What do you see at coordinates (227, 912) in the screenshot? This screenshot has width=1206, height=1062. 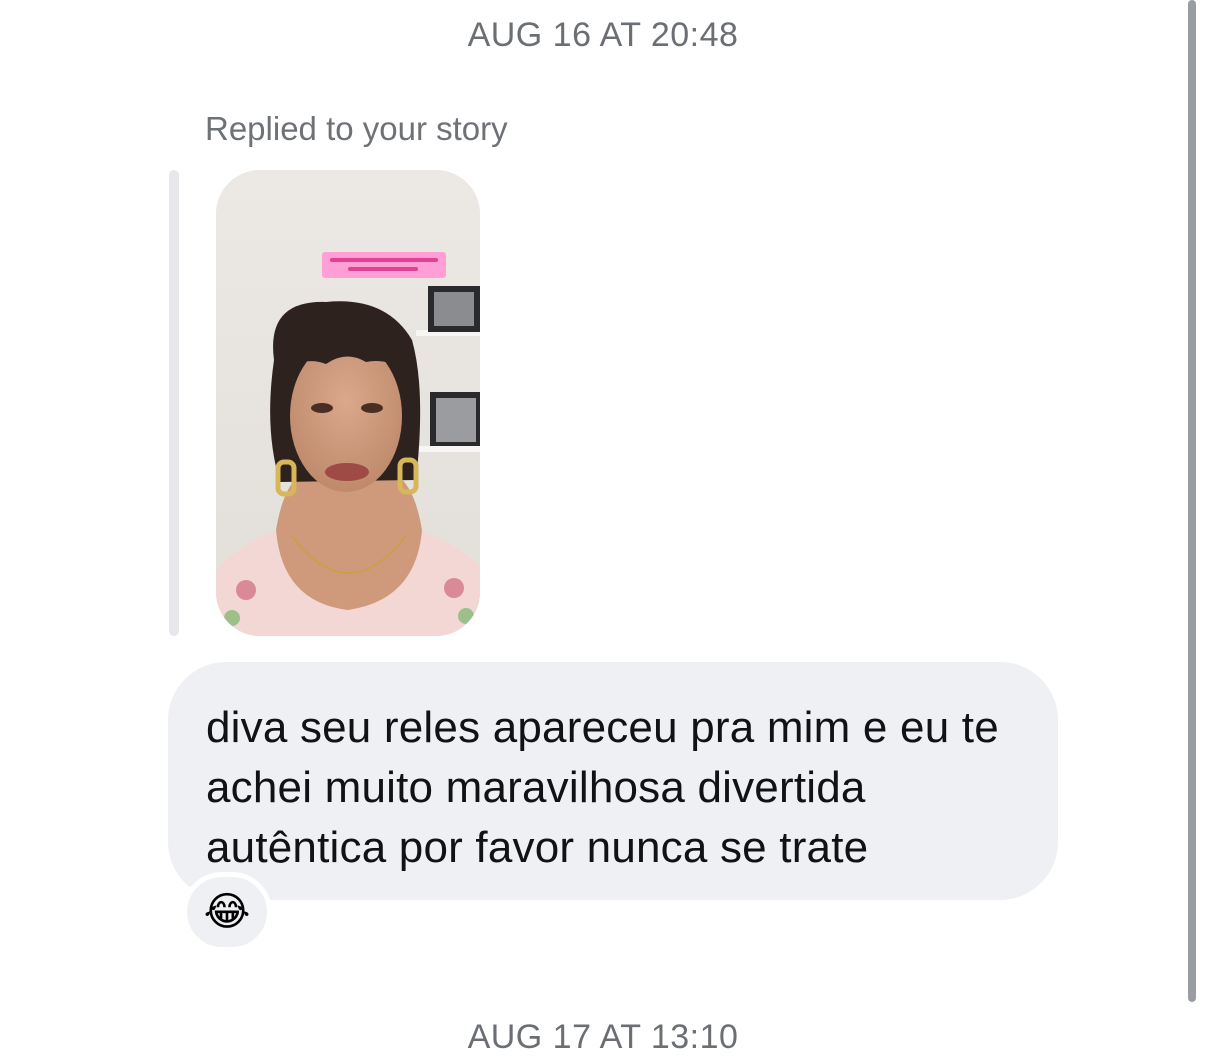 I see `reaction-emoji-laughing: 😂` at bounding box center [227, 912].